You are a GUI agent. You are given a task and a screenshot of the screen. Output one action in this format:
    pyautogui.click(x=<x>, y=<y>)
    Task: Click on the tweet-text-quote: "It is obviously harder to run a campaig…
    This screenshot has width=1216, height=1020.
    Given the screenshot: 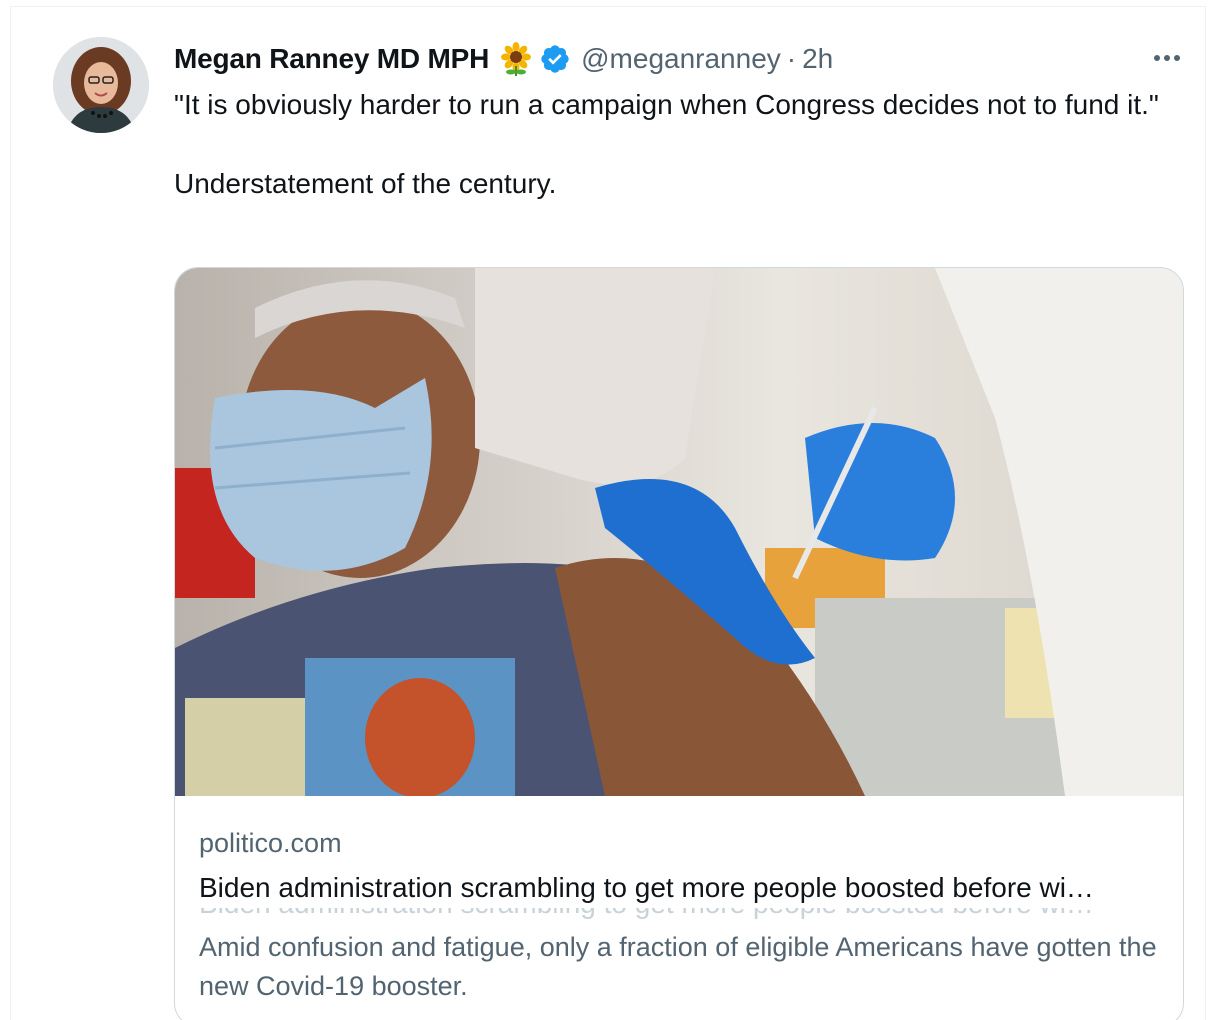 What is the action you would take?
    pyautogui.click(x=666, y=104)
    